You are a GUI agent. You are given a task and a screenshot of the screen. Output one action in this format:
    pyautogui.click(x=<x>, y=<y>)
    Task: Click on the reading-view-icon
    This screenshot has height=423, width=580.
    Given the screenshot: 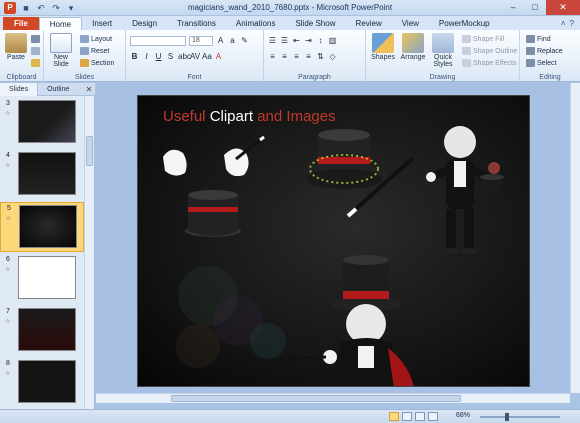 What is the action you would take?
    pyautogui.click(x=420, y=416)
    